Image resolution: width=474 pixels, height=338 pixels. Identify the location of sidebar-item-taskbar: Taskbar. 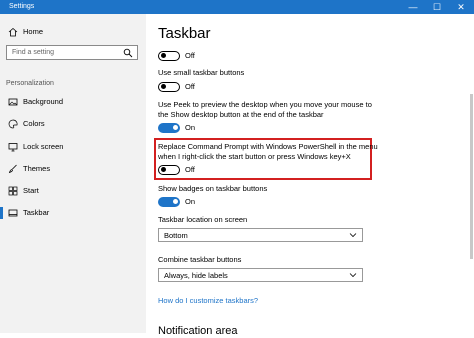
(73, 213).